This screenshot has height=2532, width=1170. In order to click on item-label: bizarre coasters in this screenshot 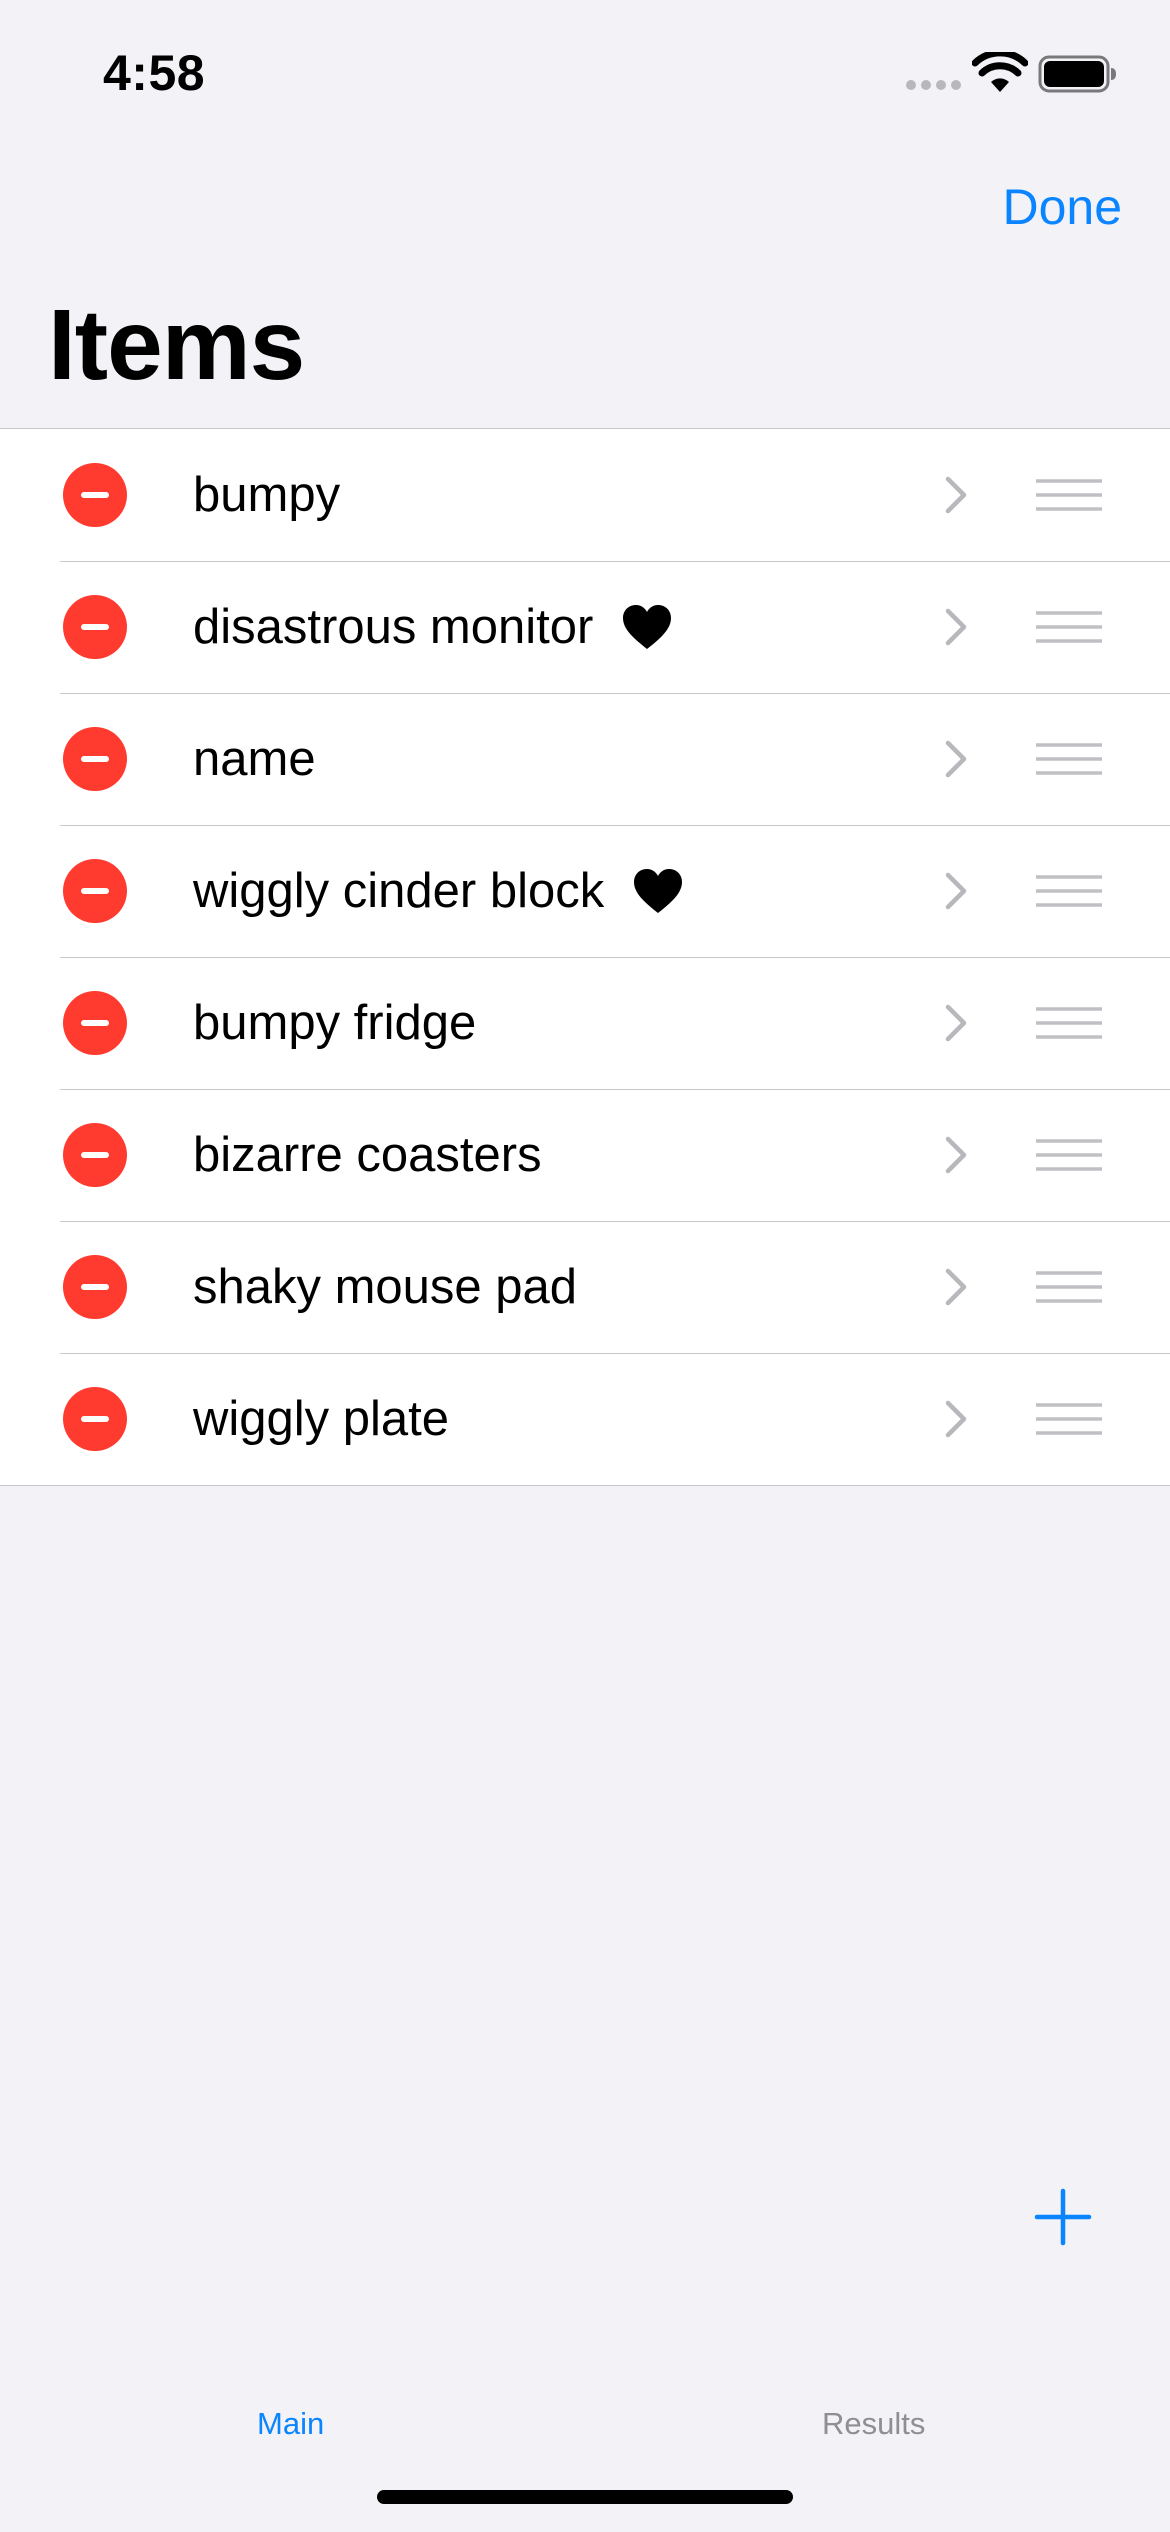, I will do `click(367, 1155)`.